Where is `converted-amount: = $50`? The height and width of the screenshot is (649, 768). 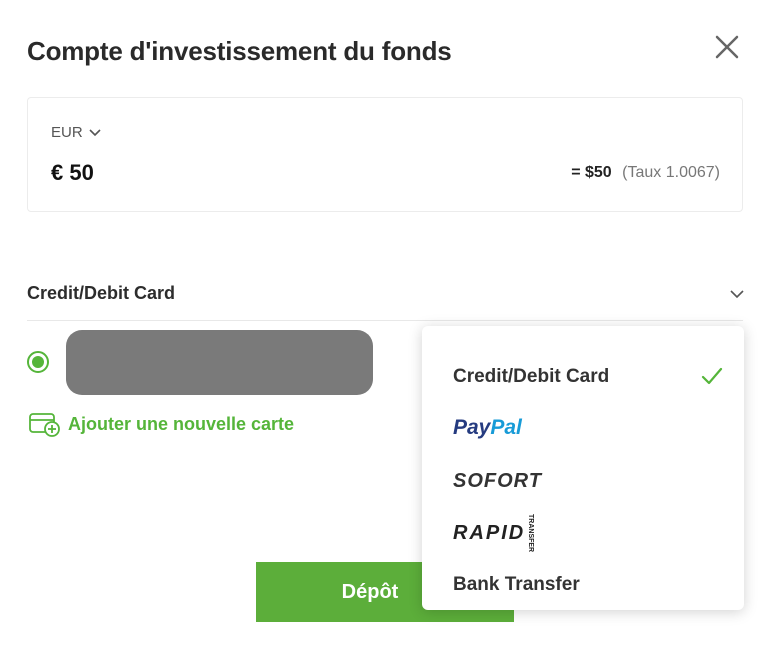 converted-amount: = $50 is located at coordinates (591, 172).